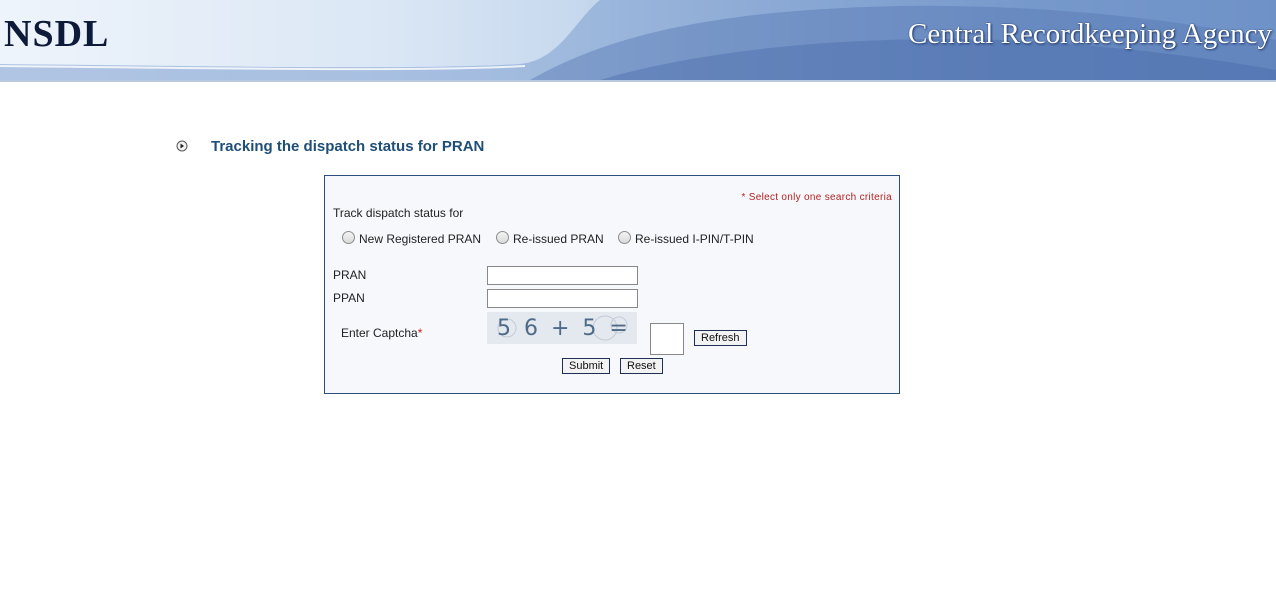 The image size is (1276, 606). I want to click on captcha-label: Enter Captcha*, so click(381, 333).